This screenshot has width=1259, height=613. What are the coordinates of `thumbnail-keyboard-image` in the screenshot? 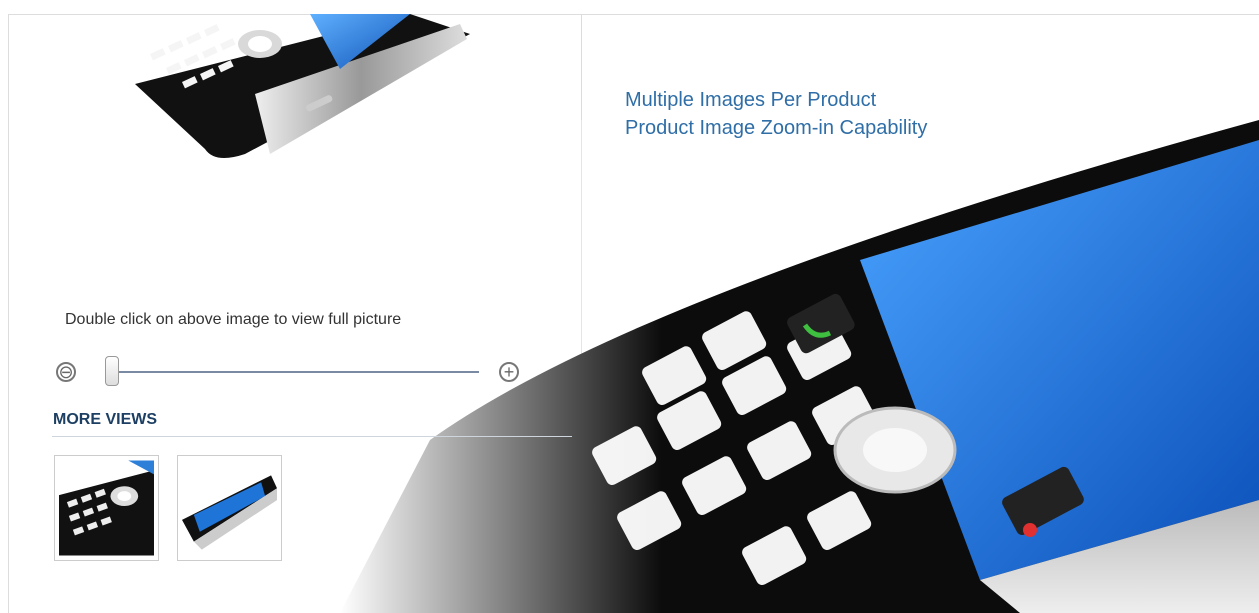 It's located at (106, 508).